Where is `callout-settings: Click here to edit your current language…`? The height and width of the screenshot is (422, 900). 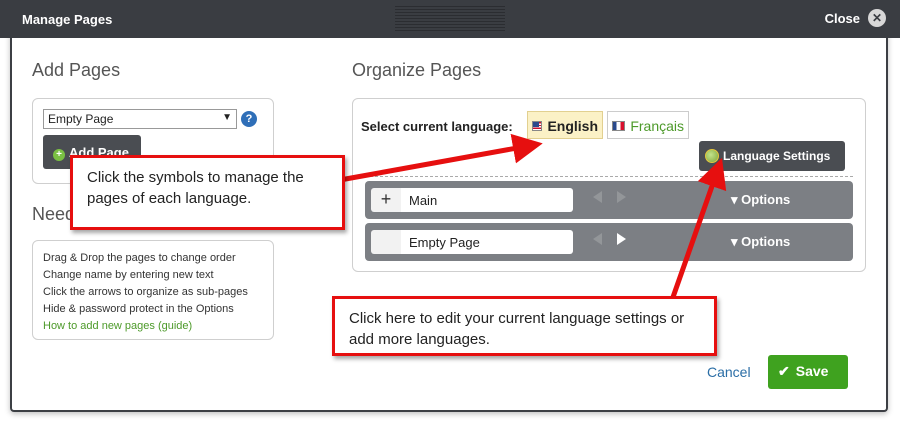
callout-settings: Click here to edit your current language… is located at coordinates (524, 326).